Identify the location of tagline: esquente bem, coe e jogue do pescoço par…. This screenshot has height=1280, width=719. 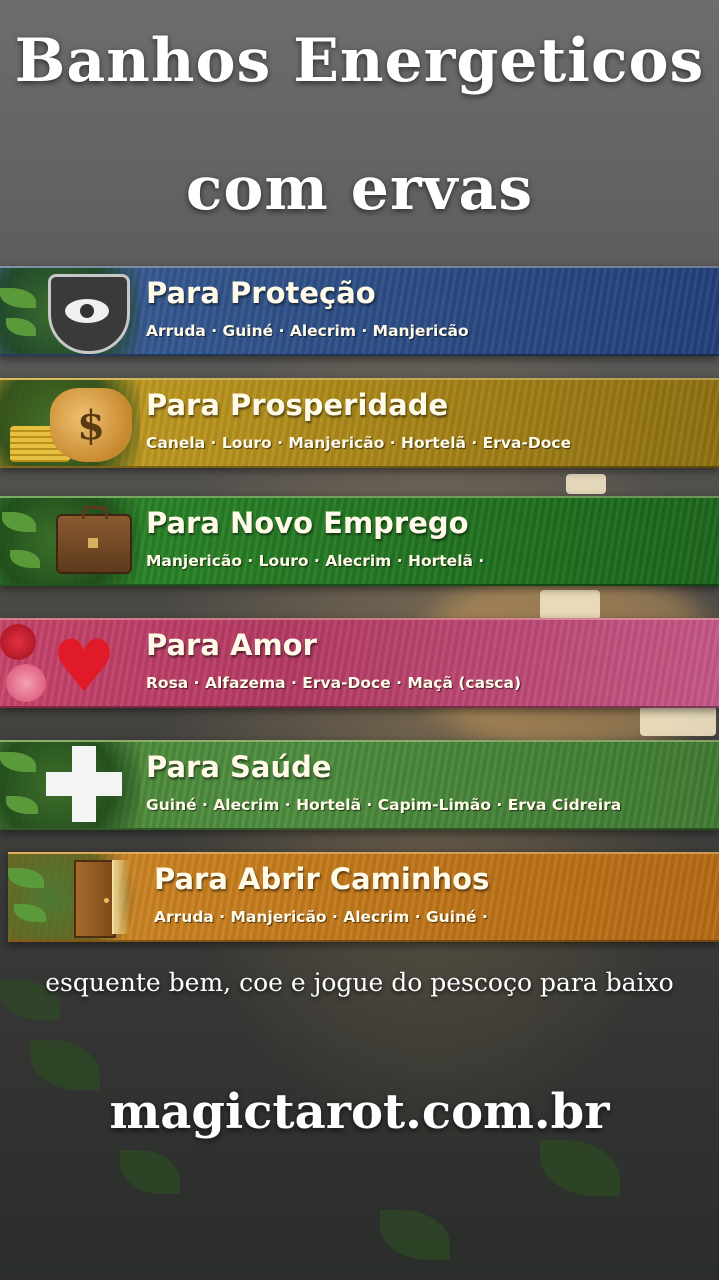
(359, 982).